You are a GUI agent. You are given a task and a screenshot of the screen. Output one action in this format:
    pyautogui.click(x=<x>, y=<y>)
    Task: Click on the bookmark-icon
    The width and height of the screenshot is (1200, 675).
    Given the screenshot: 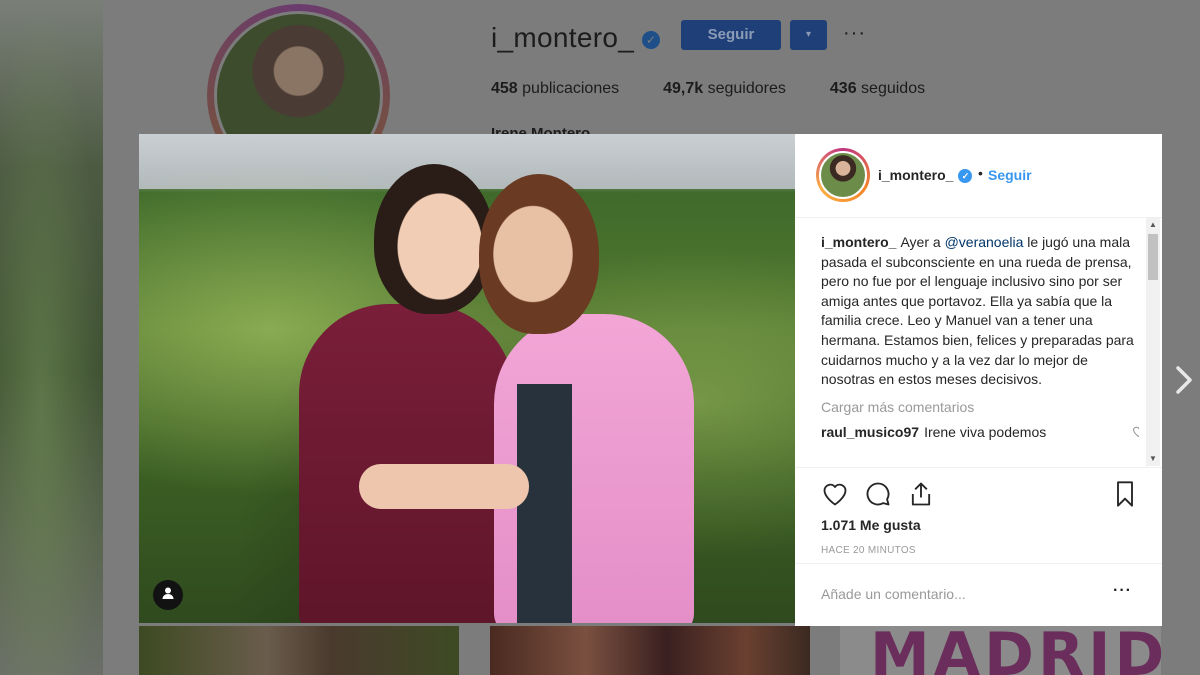 What is the action you would take?
    pyautogui.click(x=1125, y=494)
    